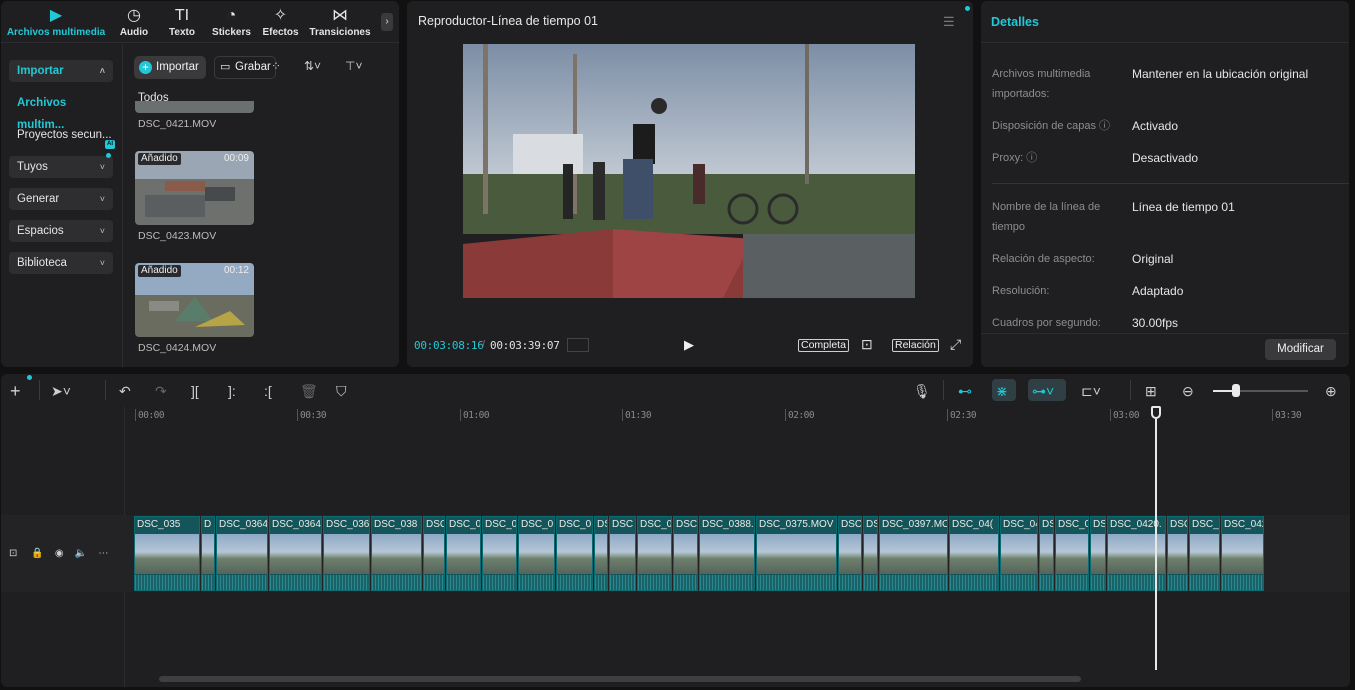 Image resolution: width=1355 pixels, height=690 pixels. I want to click on timeline-clip: DSC_0397.MO, so click(913, 553).